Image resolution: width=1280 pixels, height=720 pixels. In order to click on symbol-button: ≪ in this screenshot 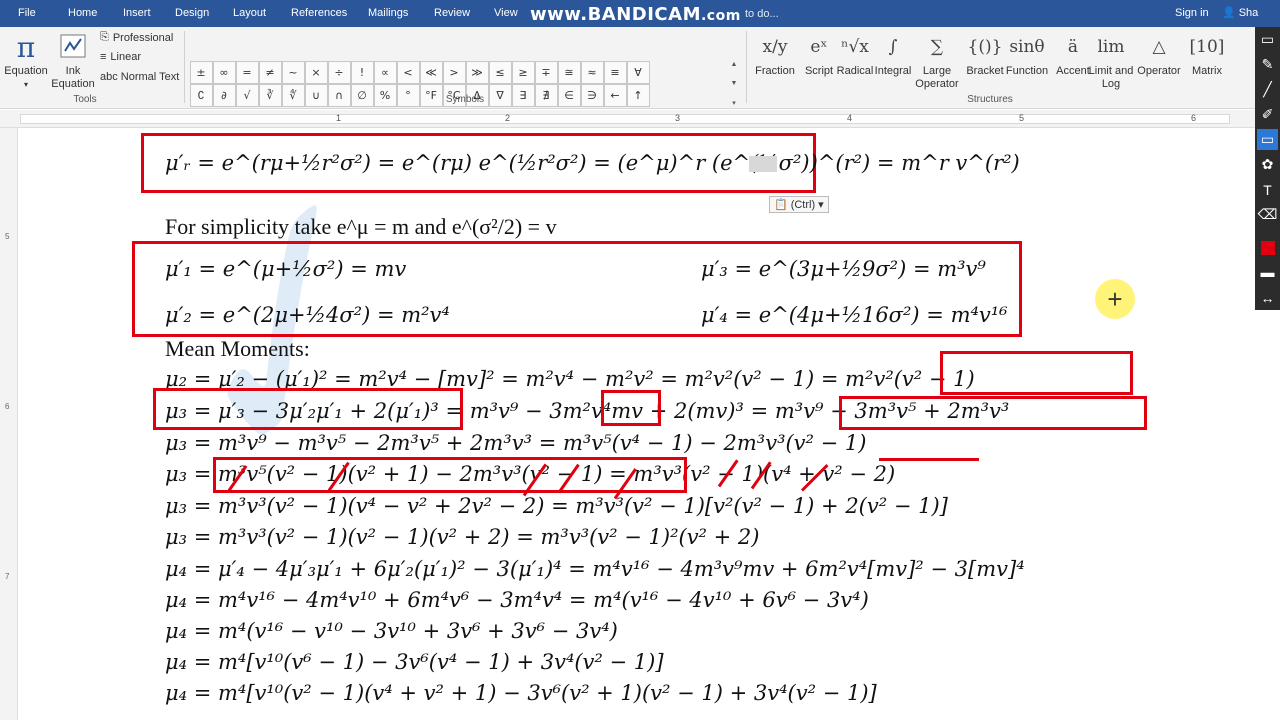, I will do `click(431, 72)`.